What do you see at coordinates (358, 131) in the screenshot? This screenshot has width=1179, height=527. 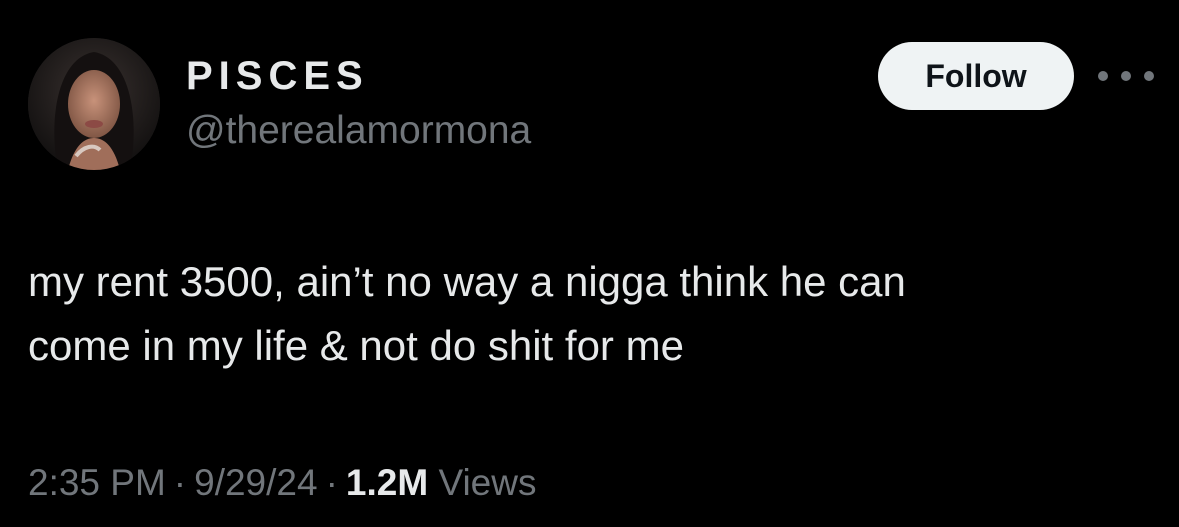 I see `user-handle: @therealamormona` at bounding box center [358, 131].